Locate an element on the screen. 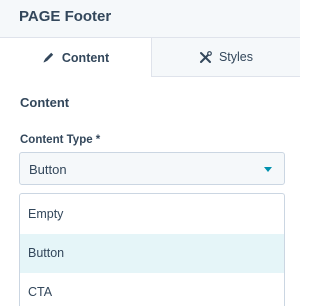  dropdown-option-empty: Empty is located at coordinates (152, 214).